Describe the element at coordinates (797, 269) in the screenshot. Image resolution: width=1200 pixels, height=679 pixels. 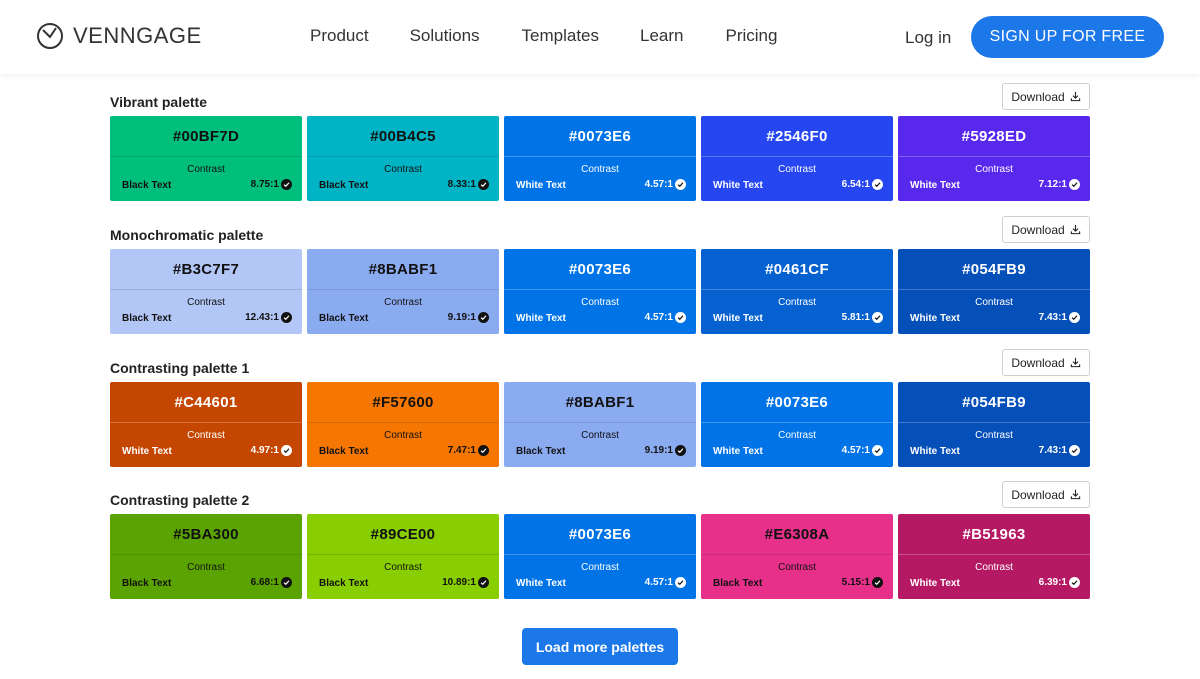
I see `hex-code: #0461CF` at that location.